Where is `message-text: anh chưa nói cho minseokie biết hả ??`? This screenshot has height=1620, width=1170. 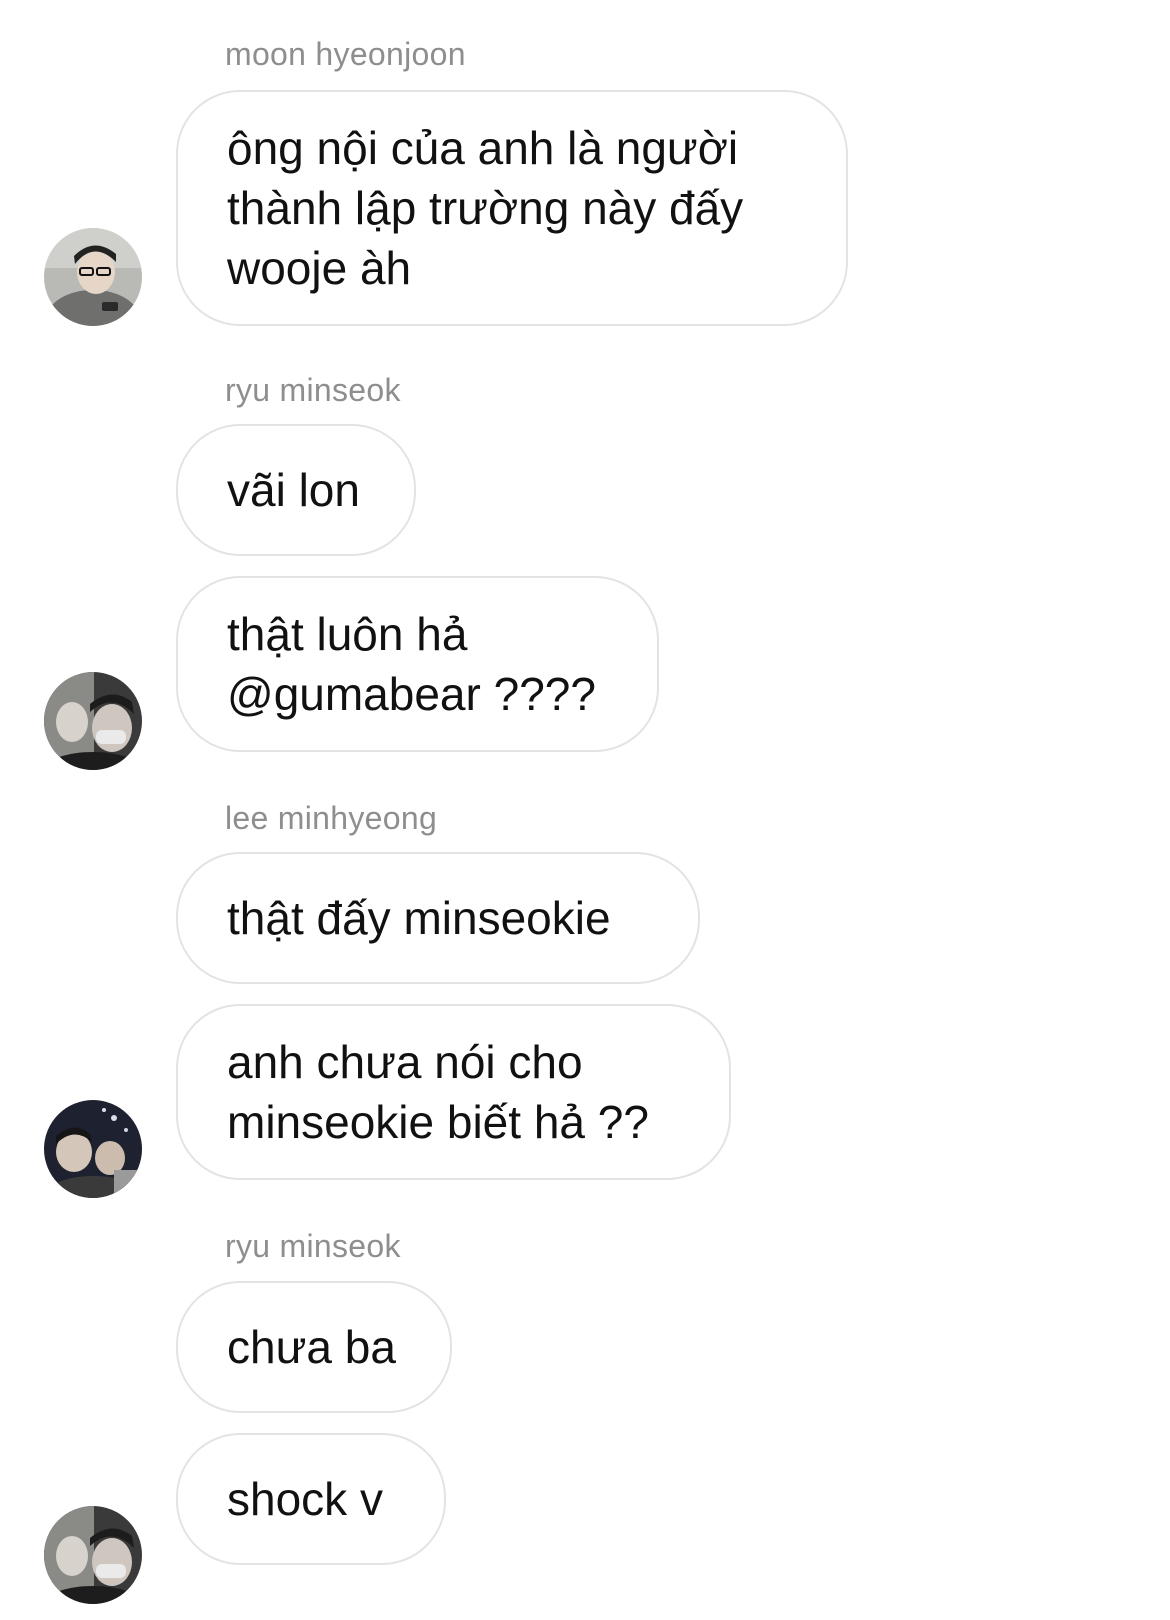 message-text: anh chưa nói cho minseokie biết hả ?? is located at coordinates (438, 1092).